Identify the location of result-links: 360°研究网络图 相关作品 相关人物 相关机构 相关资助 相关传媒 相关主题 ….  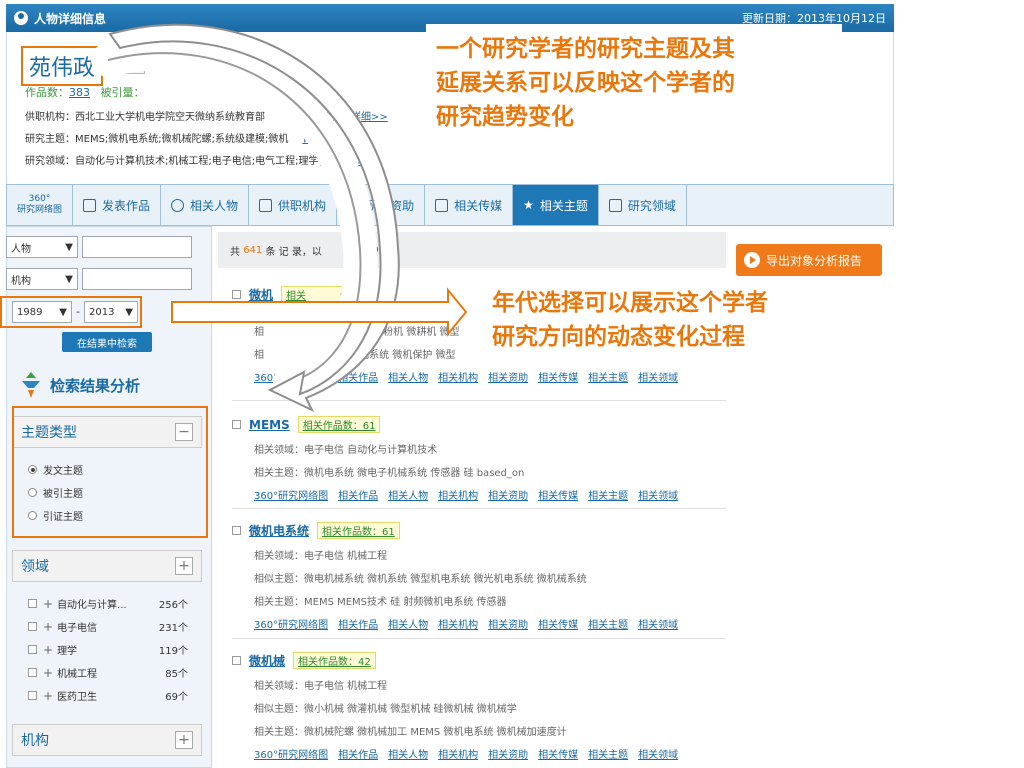
(490, 494).